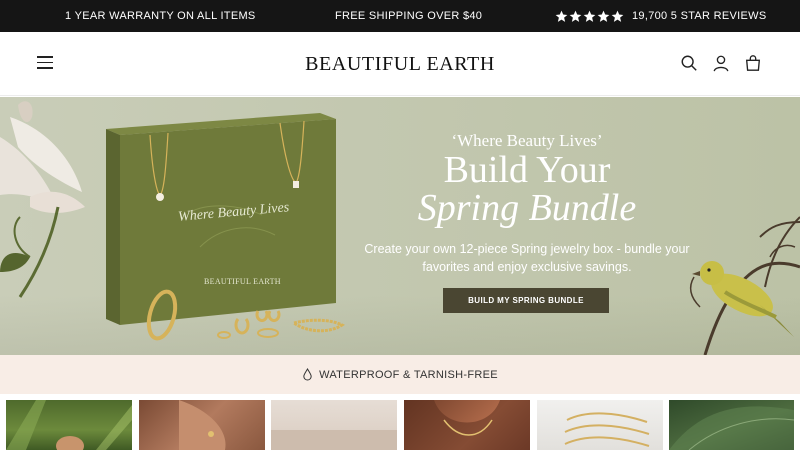 The image size is (800, 450). What do you see at coordinates (242, 281) in the screenshot?
I see `box-brand-text: BEAUTIFUL EARTH` at bounding box center [242, 281].